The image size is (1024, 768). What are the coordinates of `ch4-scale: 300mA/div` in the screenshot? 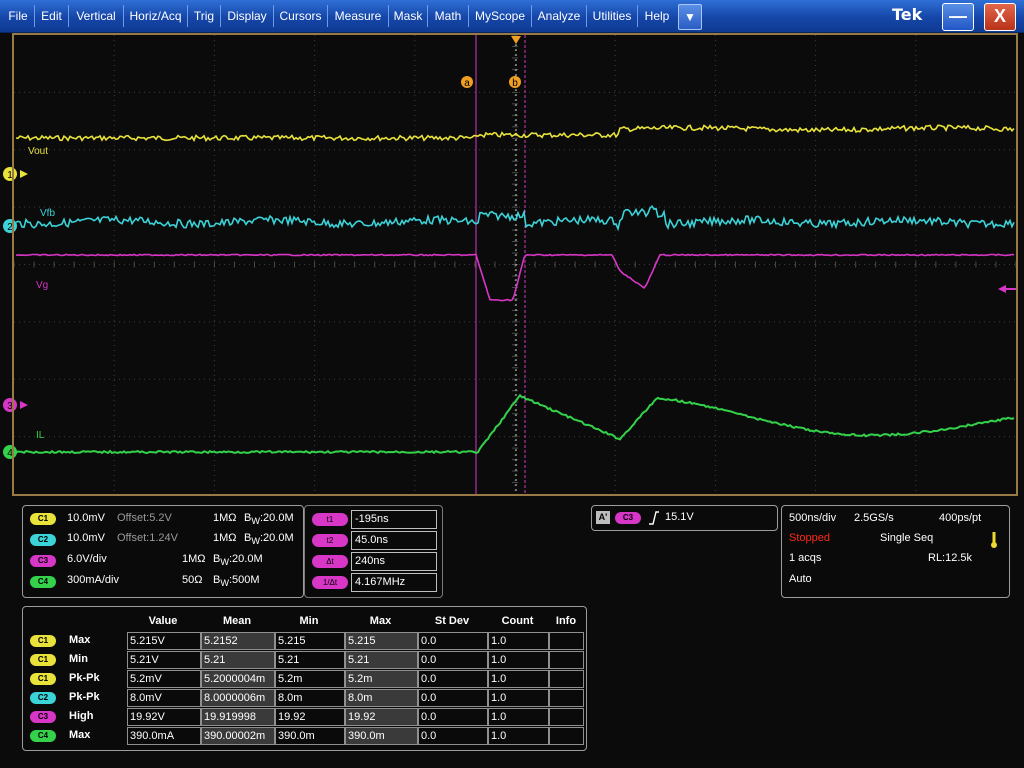 It's located at (93, 580).